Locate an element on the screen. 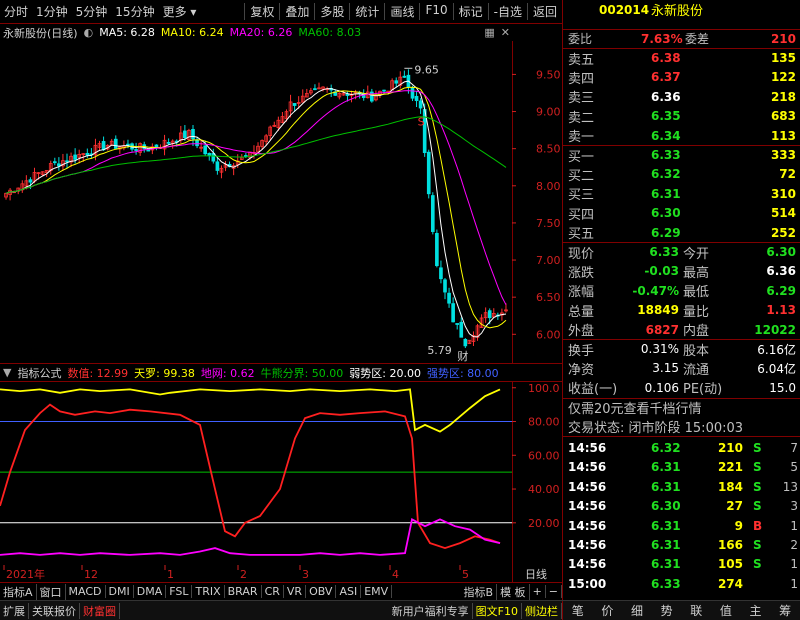 The image size is (800, 620). quote-row: 涨幅 -0.47% 最低 6.29 is located at coordinates (681, 291).